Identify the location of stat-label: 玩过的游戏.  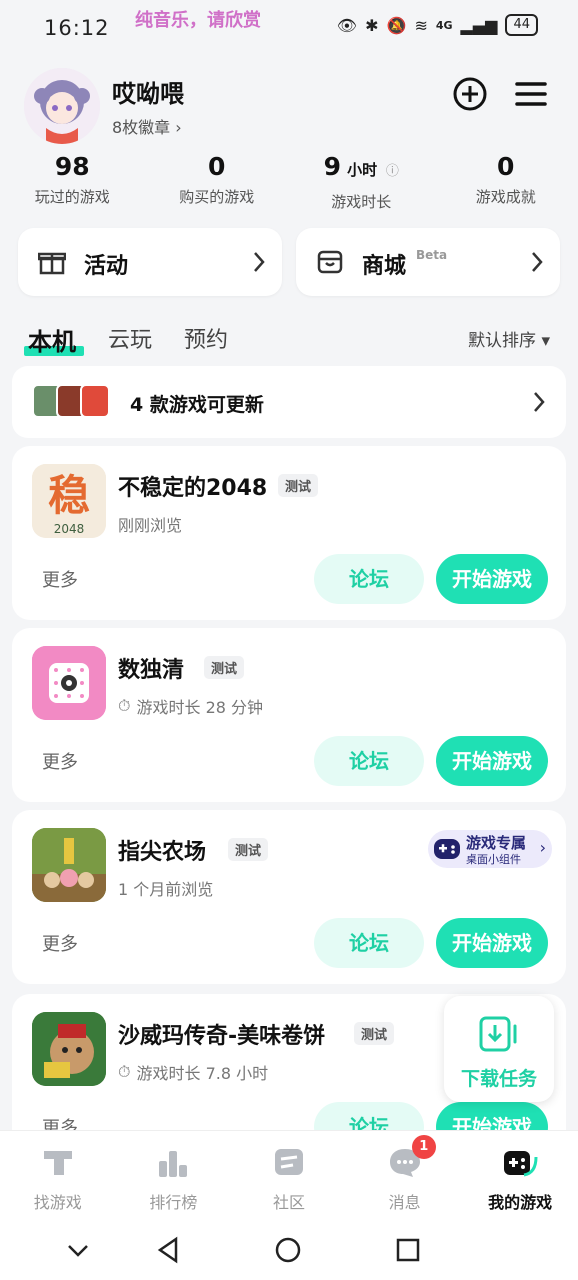
(72, 197).